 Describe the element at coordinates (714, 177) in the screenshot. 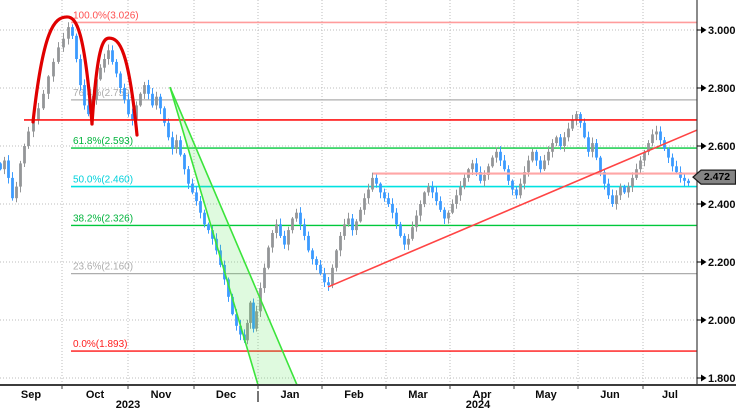

I see `current-price-badge-shape` at that location.